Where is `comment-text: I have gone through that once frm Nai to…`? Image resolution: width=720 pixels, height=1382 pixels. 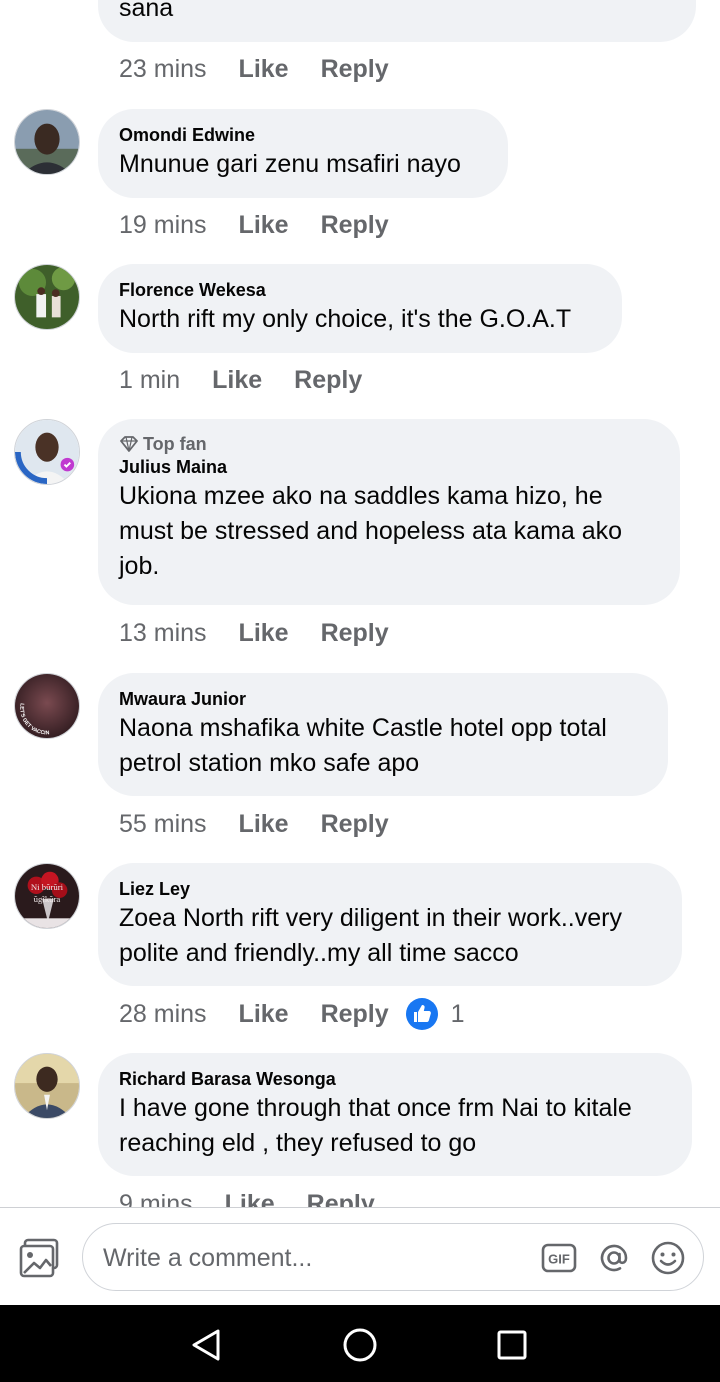 comment-text: I have gone through that once frm Nai to… is located at coordinates (375, 1125).